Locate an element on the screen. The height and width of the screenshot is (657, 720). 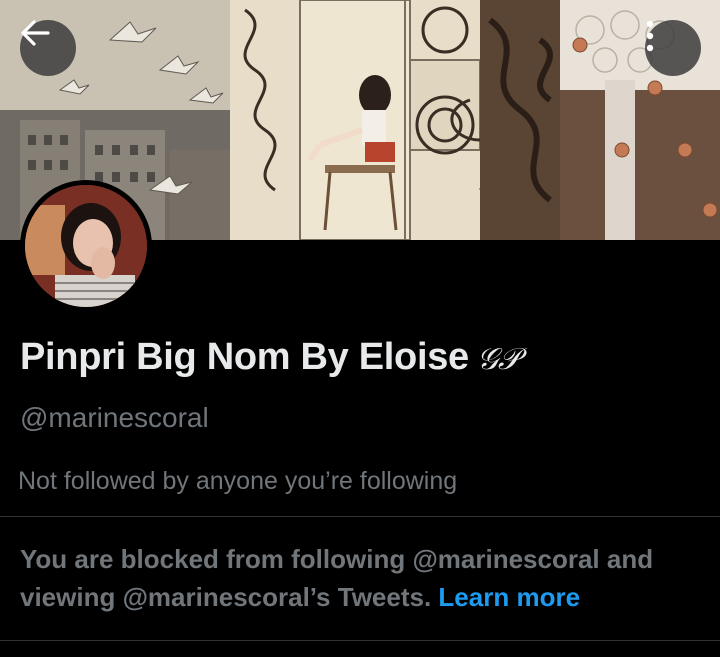
avatar-image is located at coordinates (86, 246).